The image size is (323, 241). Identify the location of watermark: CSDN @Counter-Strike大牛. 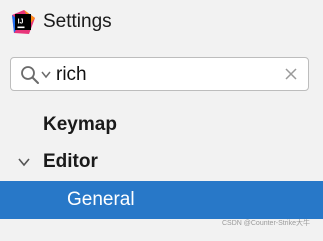
(265, 223).